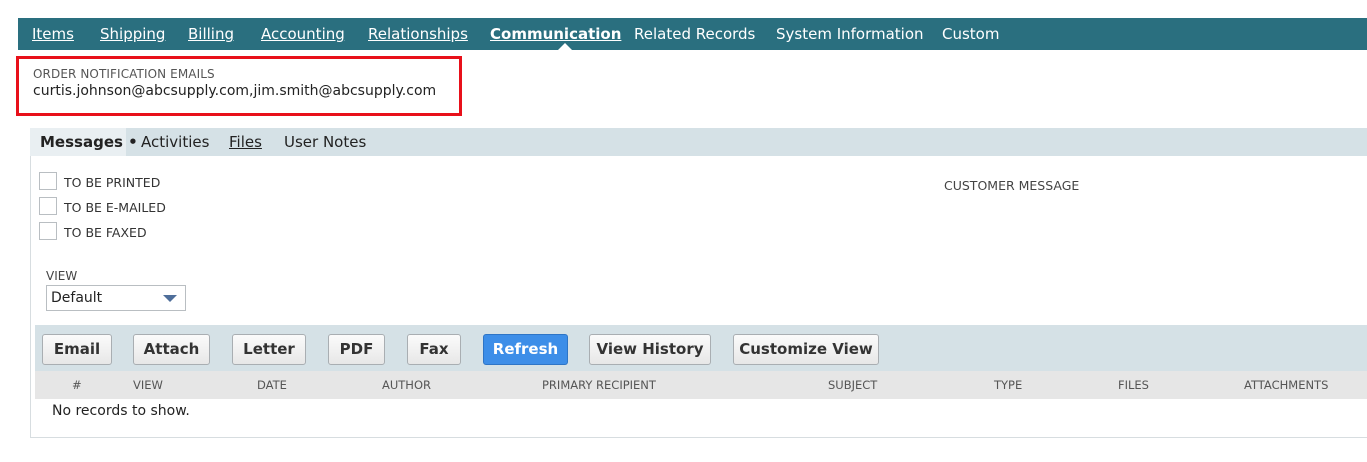 Image resolution: width=1367 pixels, height=462 pixels. I want to click on column-header-author: AUTHOR, so click(406, 385).